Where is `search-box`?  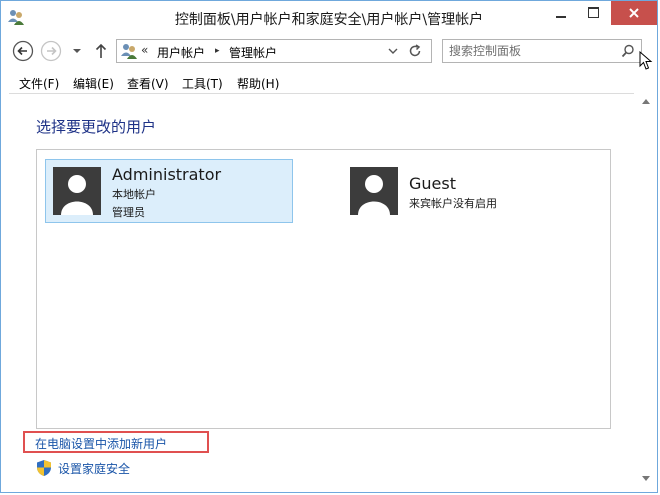 search-box is located at coordinates (542, 51).